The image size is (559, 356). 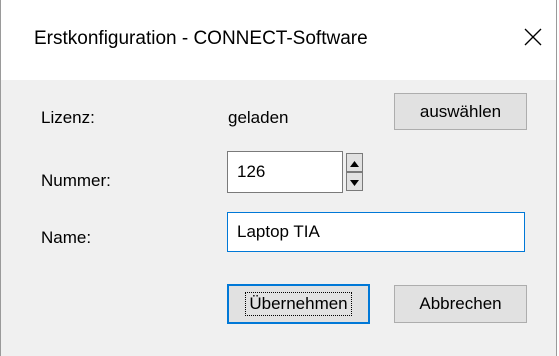 What do you see at coordinates (76, 180) in the screenshot?
I see `number-label: Nummer:` at bounding box center [76, 180].